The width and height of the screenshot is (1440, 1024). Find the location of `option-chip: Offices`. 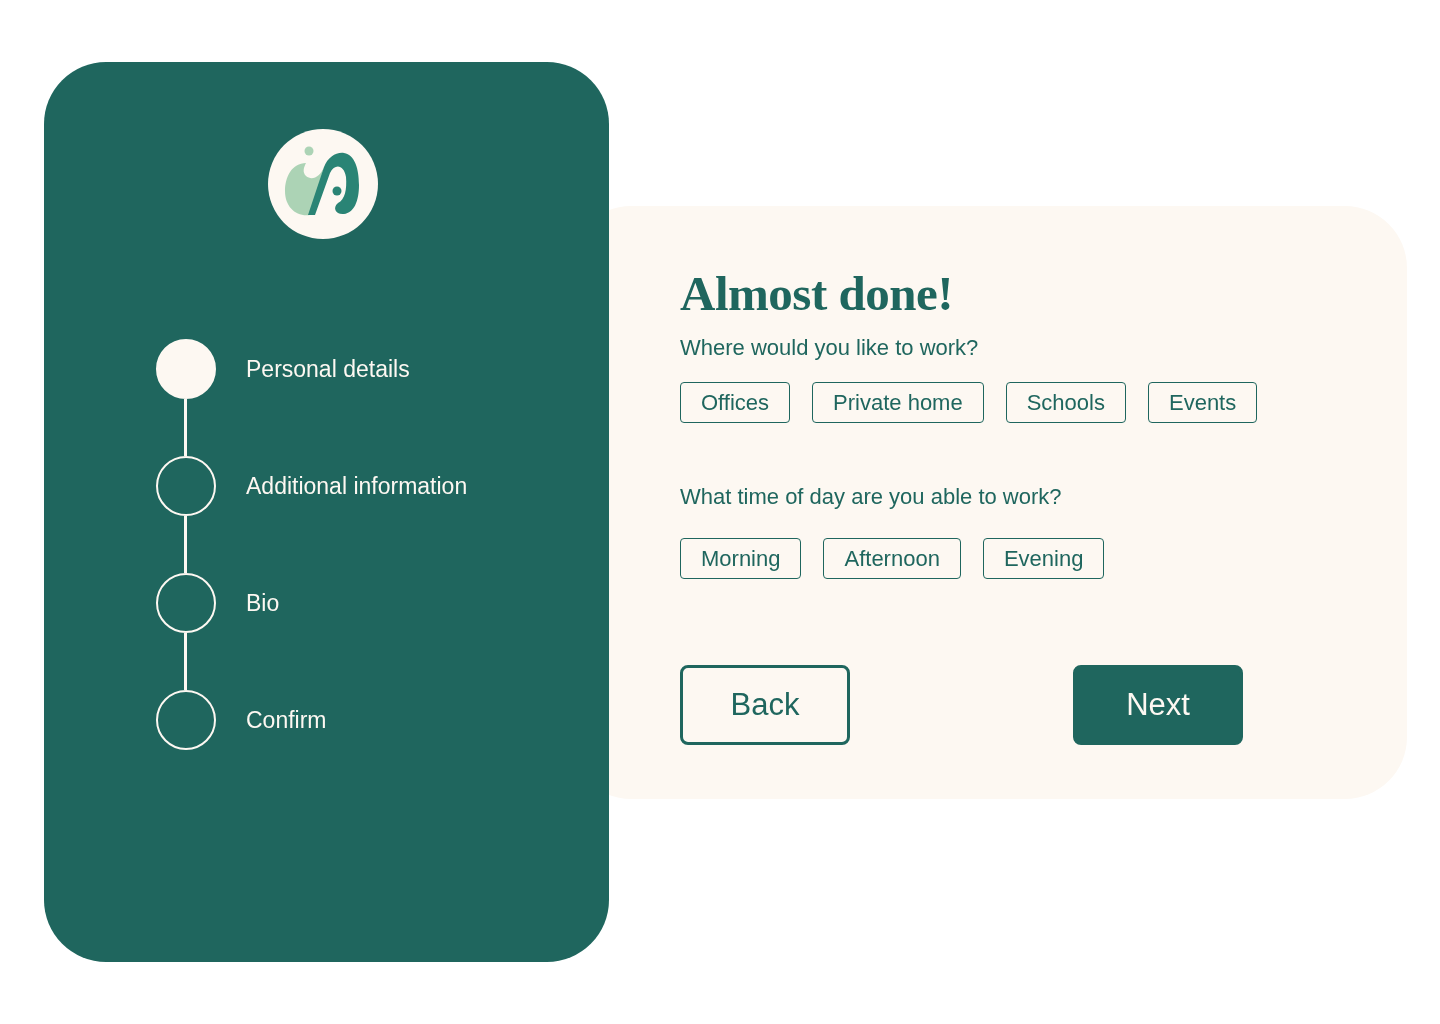

option-chip: Offices is located at coordinates (735, 402).